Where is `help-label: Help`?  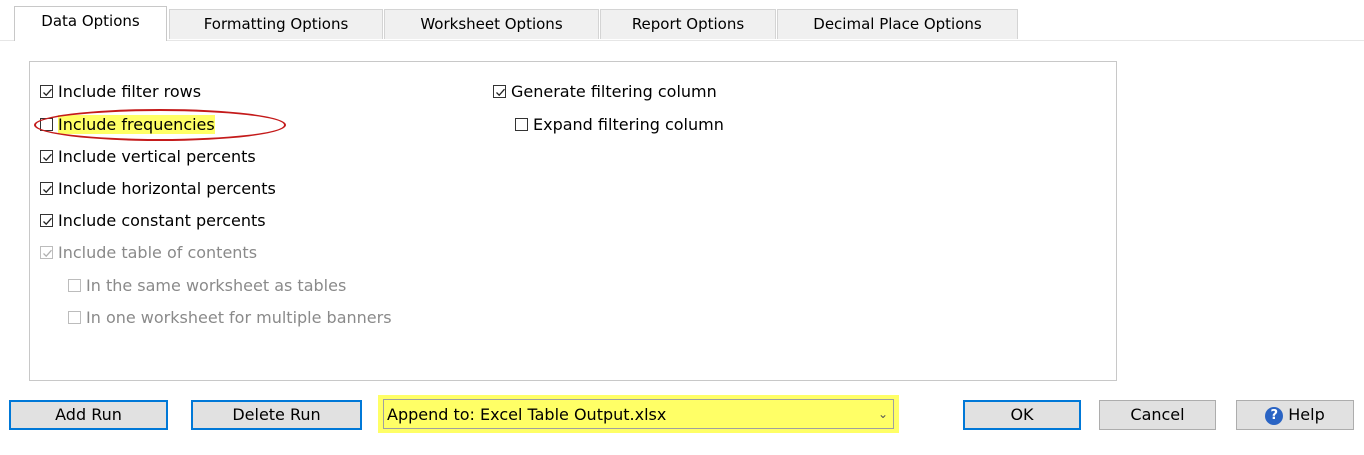
help-label: Help is located at coordinates (1306, 414).